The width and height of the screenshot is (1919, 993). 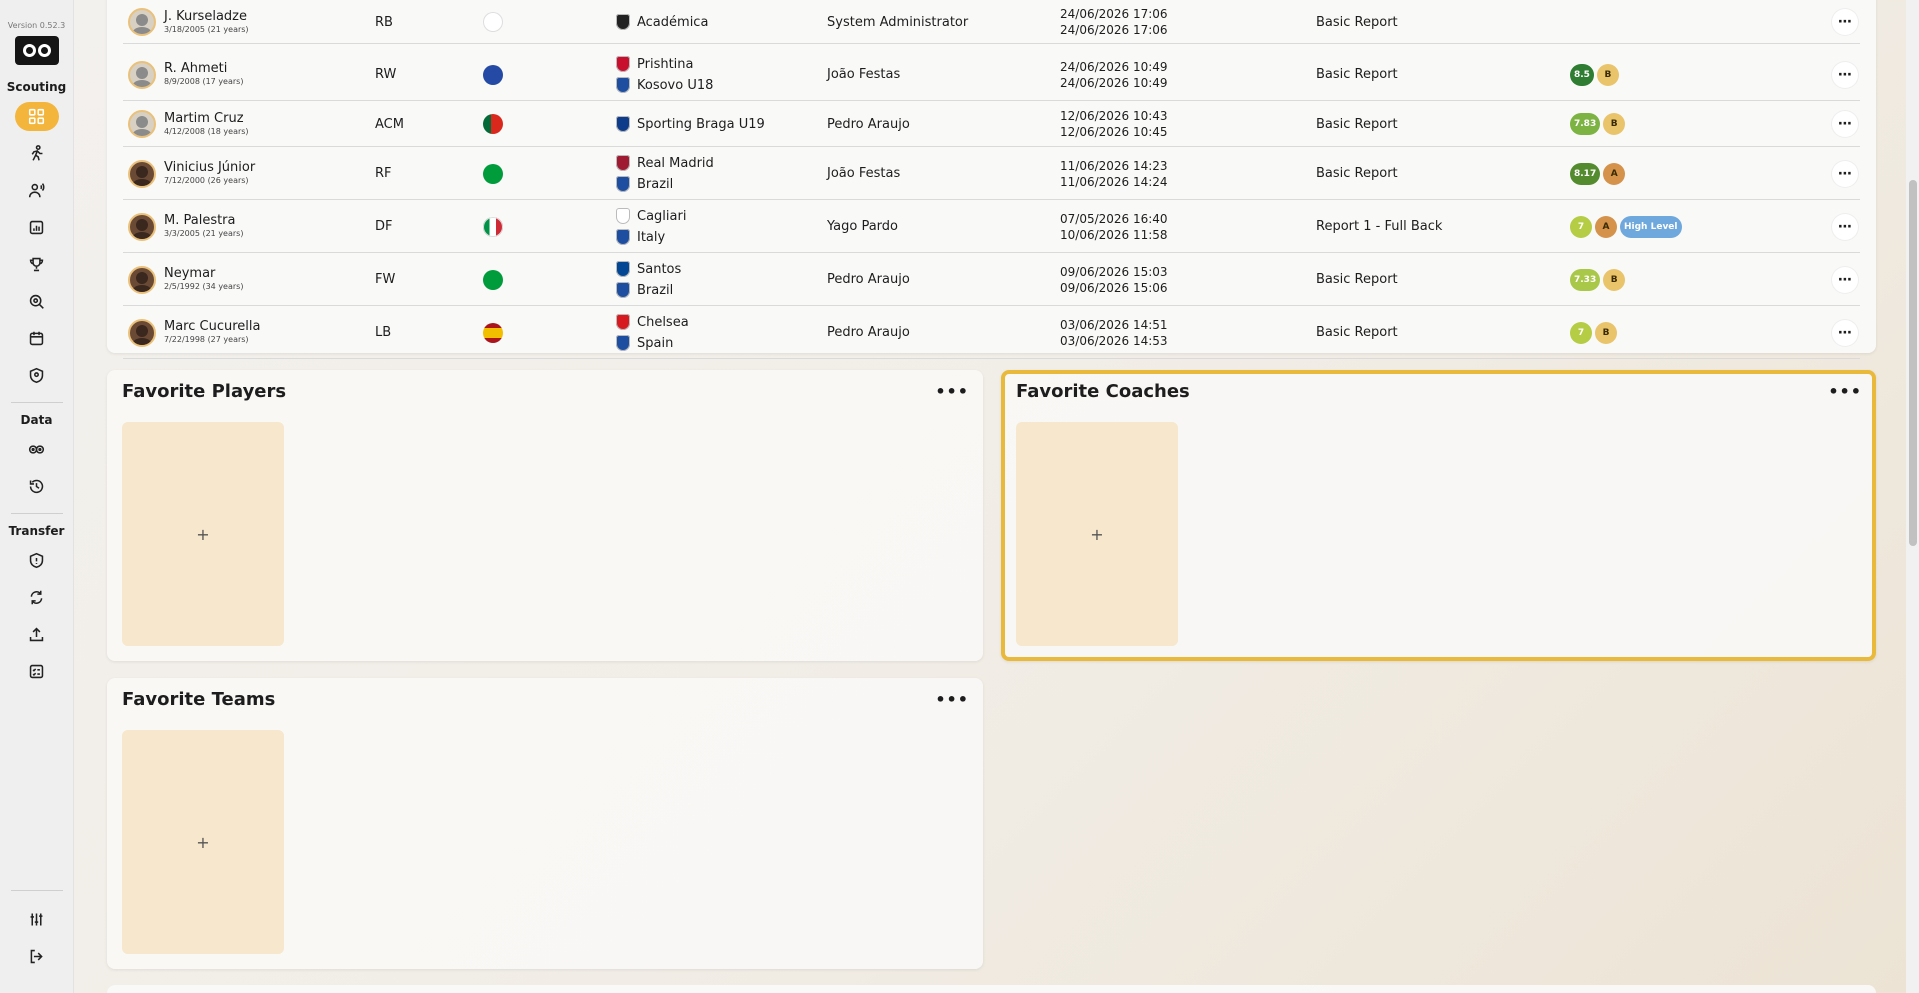 I want to click on sidebar: Version 0.52.3 Scouting Data Transfer, so click(x=37, y=496).